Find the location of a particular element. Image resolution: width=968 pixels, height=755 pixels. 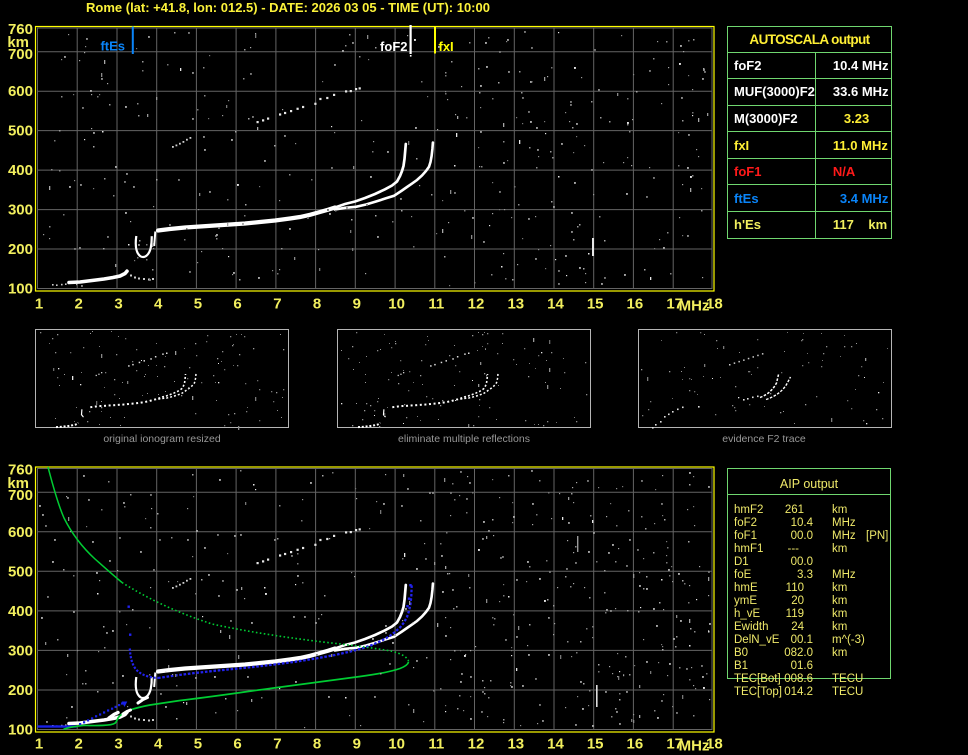

svg-text: 400 is located at coordinates (20, 170).